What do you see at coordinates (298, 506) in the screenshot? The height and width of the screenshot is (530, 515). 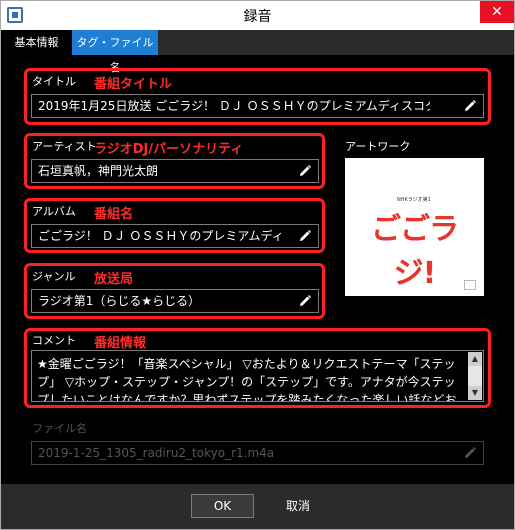 I see `cancel-button: 取消` at bounding box center [298, 506].